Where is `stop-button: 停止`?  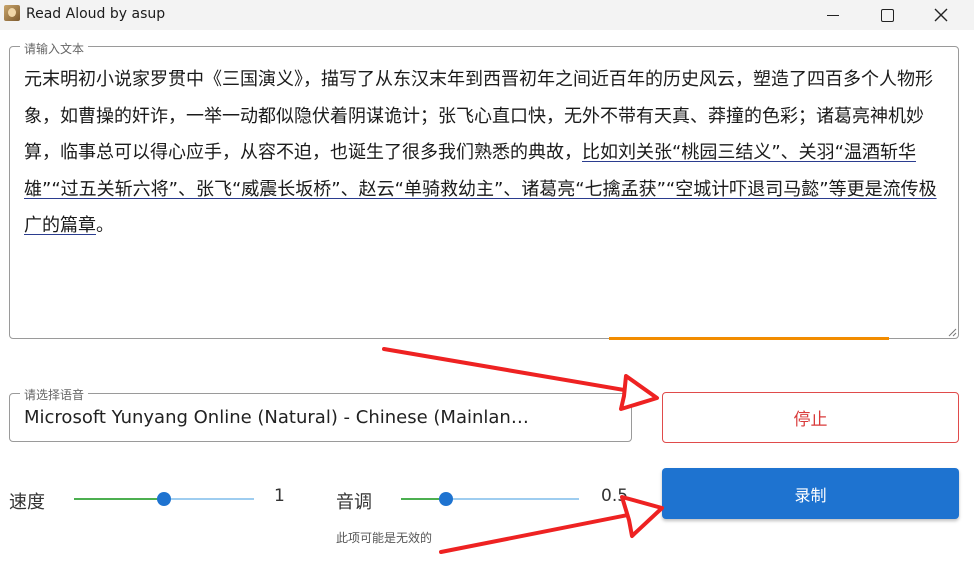 stop-button: 停止 is located at coordinates (810, 417).